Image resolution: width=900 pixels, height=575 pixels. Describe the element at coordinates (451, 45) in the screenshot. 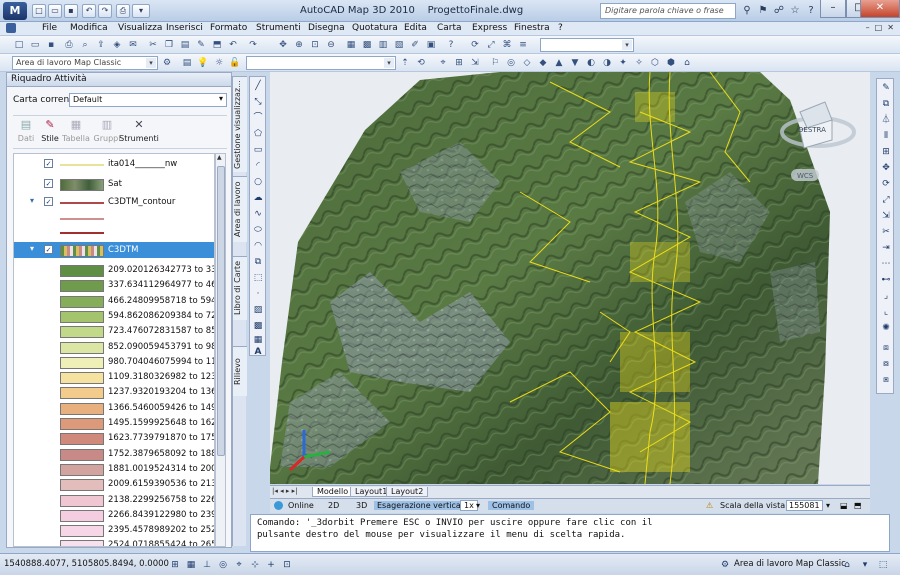

I see `help-tb-icon: ?` at that location.